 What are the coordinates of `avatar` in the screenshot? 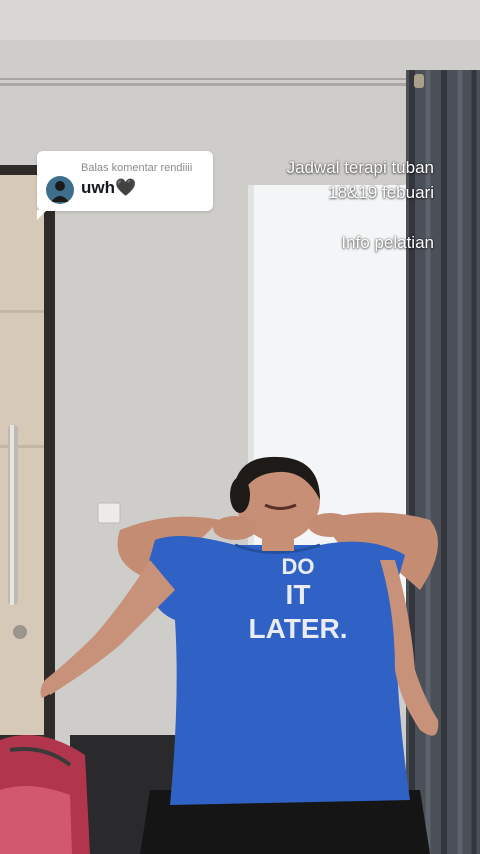 It's located at (60, 190).